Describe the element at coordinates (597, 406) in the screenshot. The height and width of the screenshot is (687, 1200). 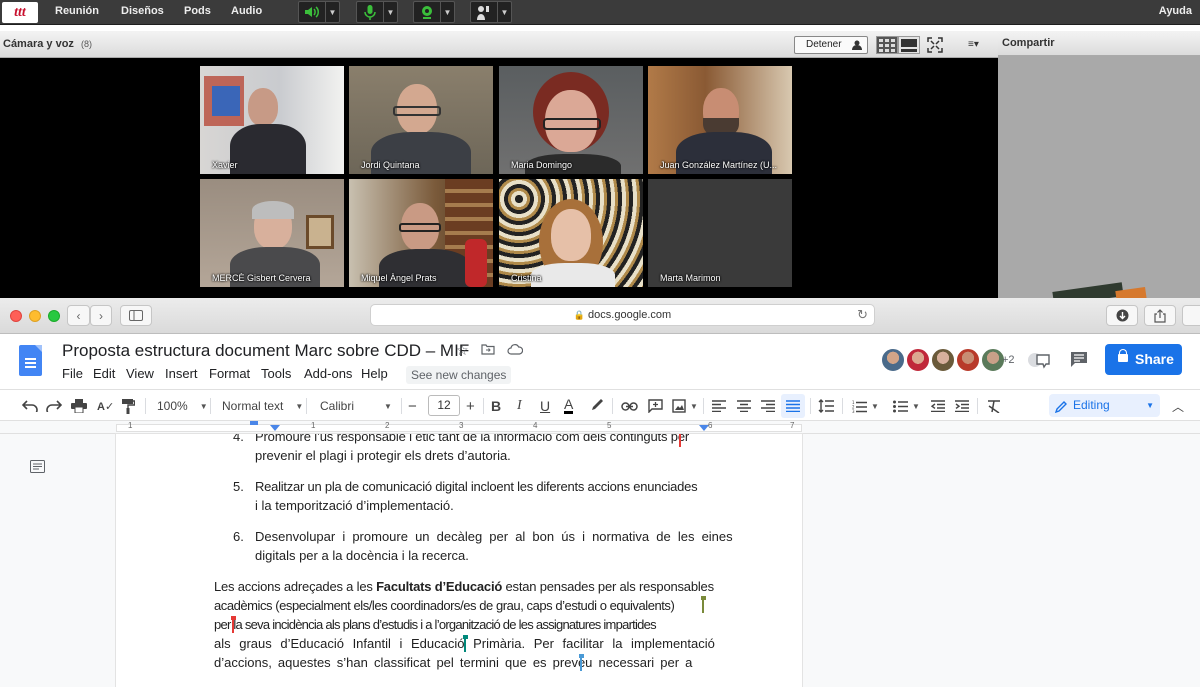
I see `highlight-icon` at that location.